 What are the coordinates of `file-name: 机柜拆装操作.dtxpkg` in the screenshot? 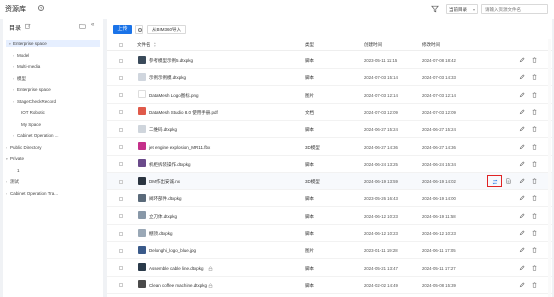 It's located at (170, 165).